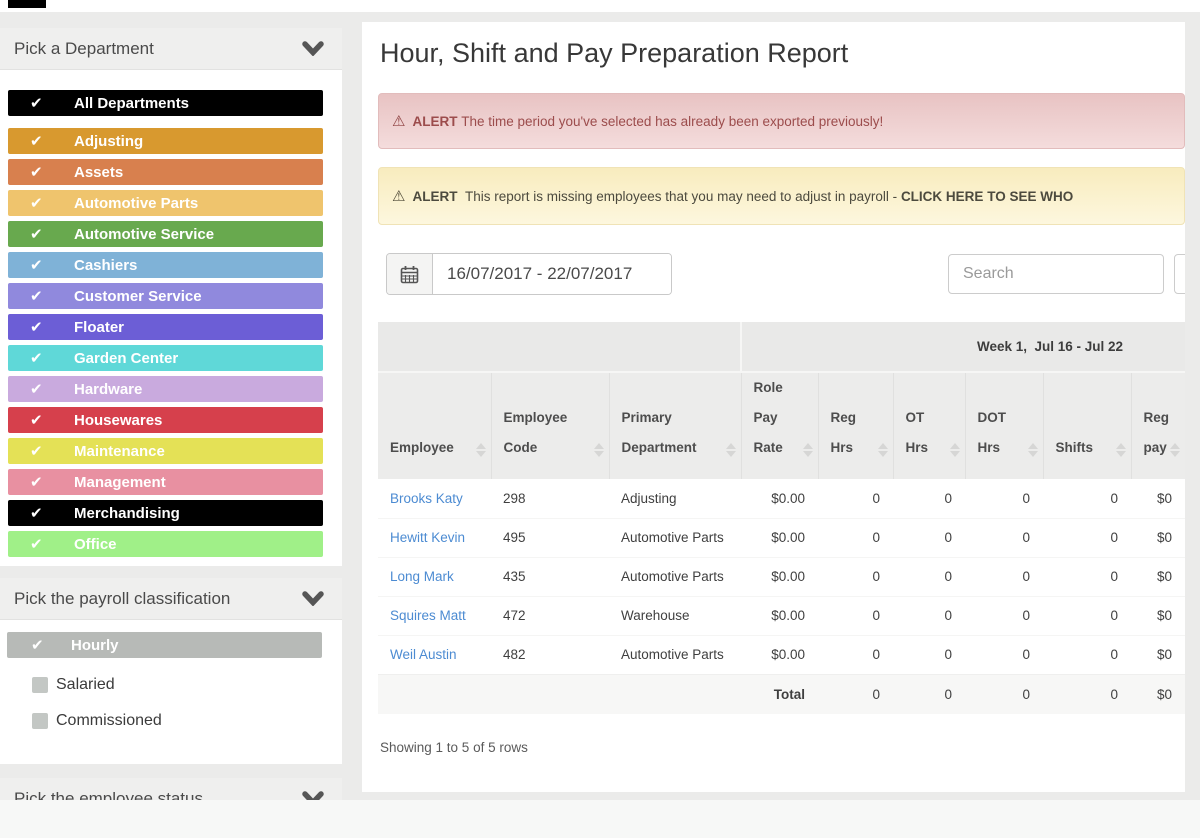 The image size is (1200, 838). What do you see at coordinates (675, 654) in the screenshot?
I see `primary-department-cell: Automotive Parts` at bounding box center [675, 654].